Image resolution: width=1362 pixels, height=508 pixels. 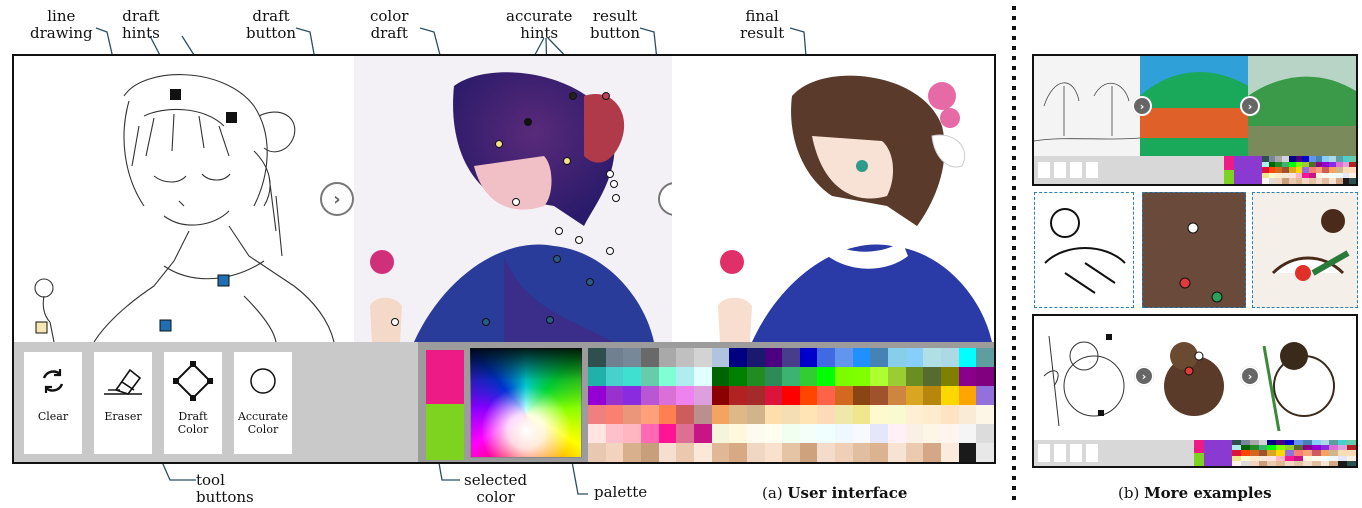 What do you see at coordinates (445, 432) in the screenshot?
I see `selected-color-secondary` at bounding box center [445, 432].